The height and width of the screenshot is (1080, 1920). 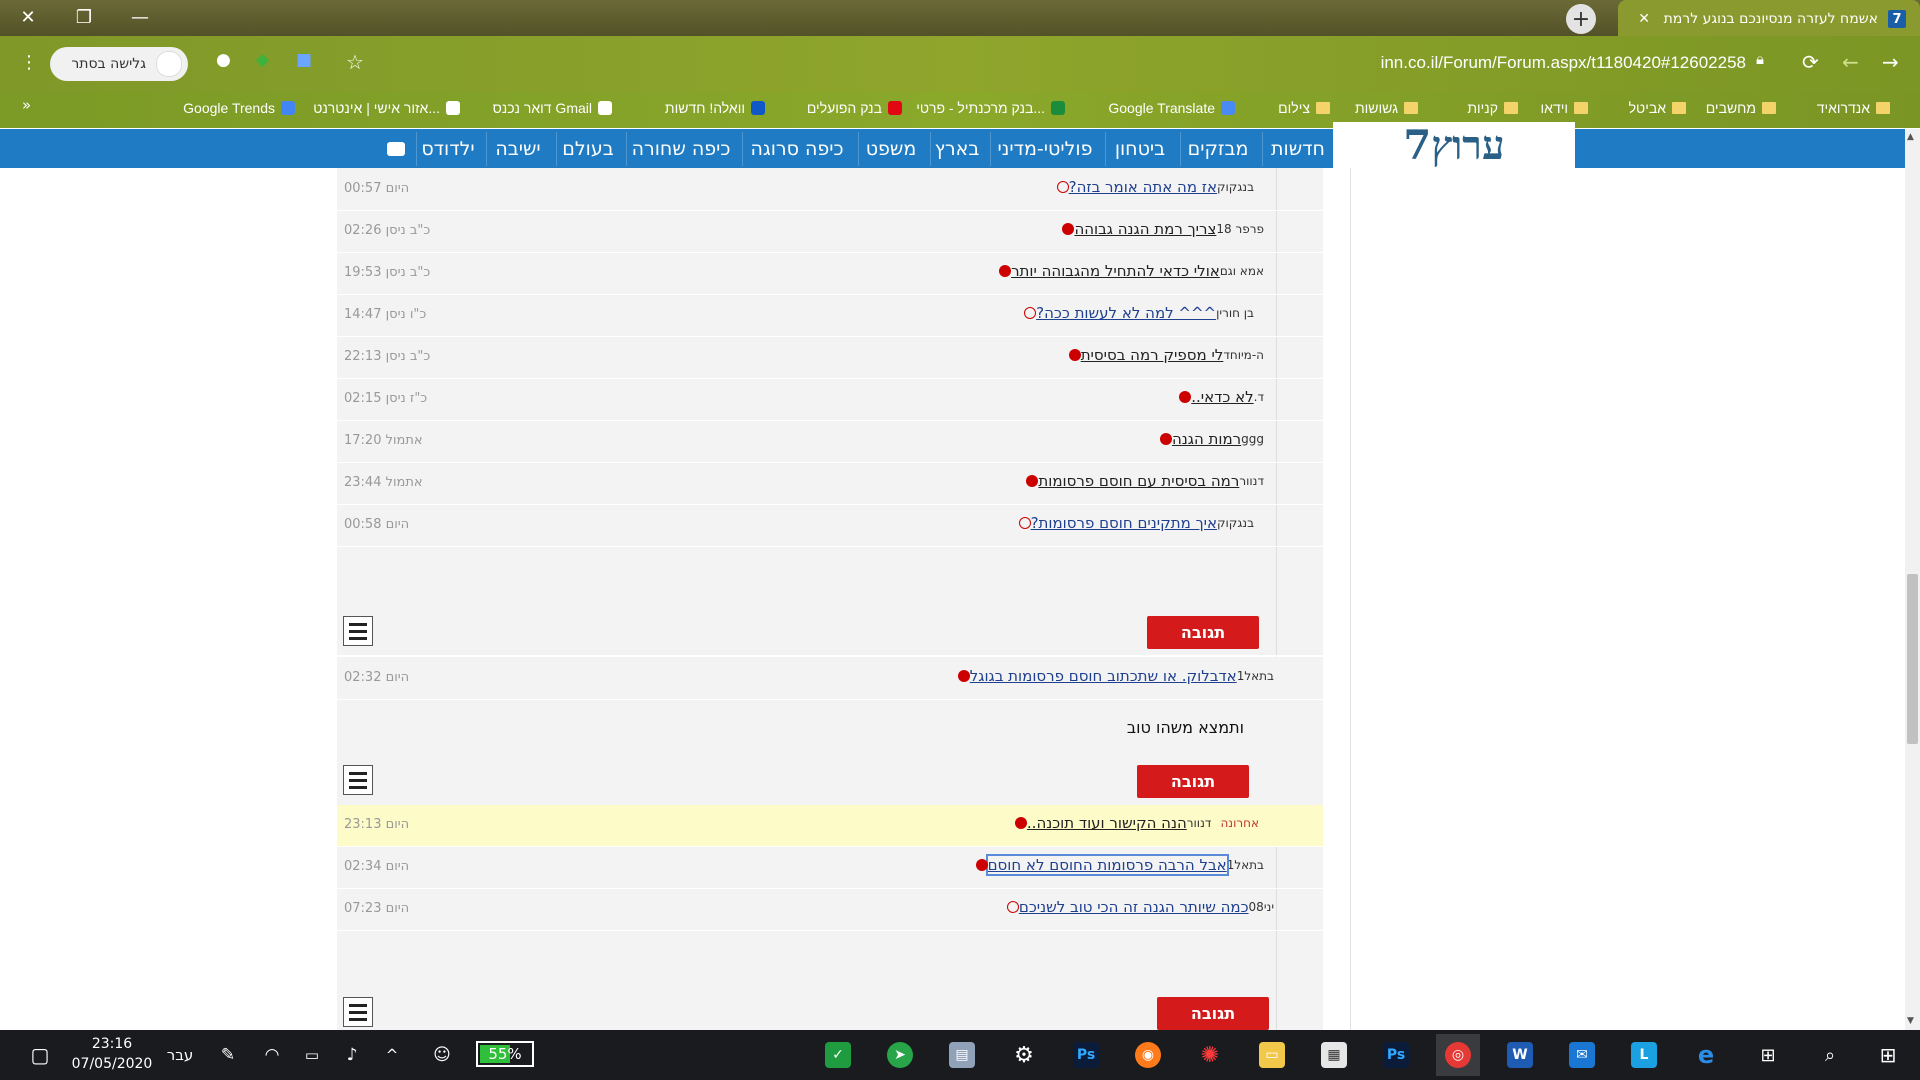 What do you see at coordinates (396, 149) in the screenshot?
I see `chat-icon` at bounding box center [396, 149].